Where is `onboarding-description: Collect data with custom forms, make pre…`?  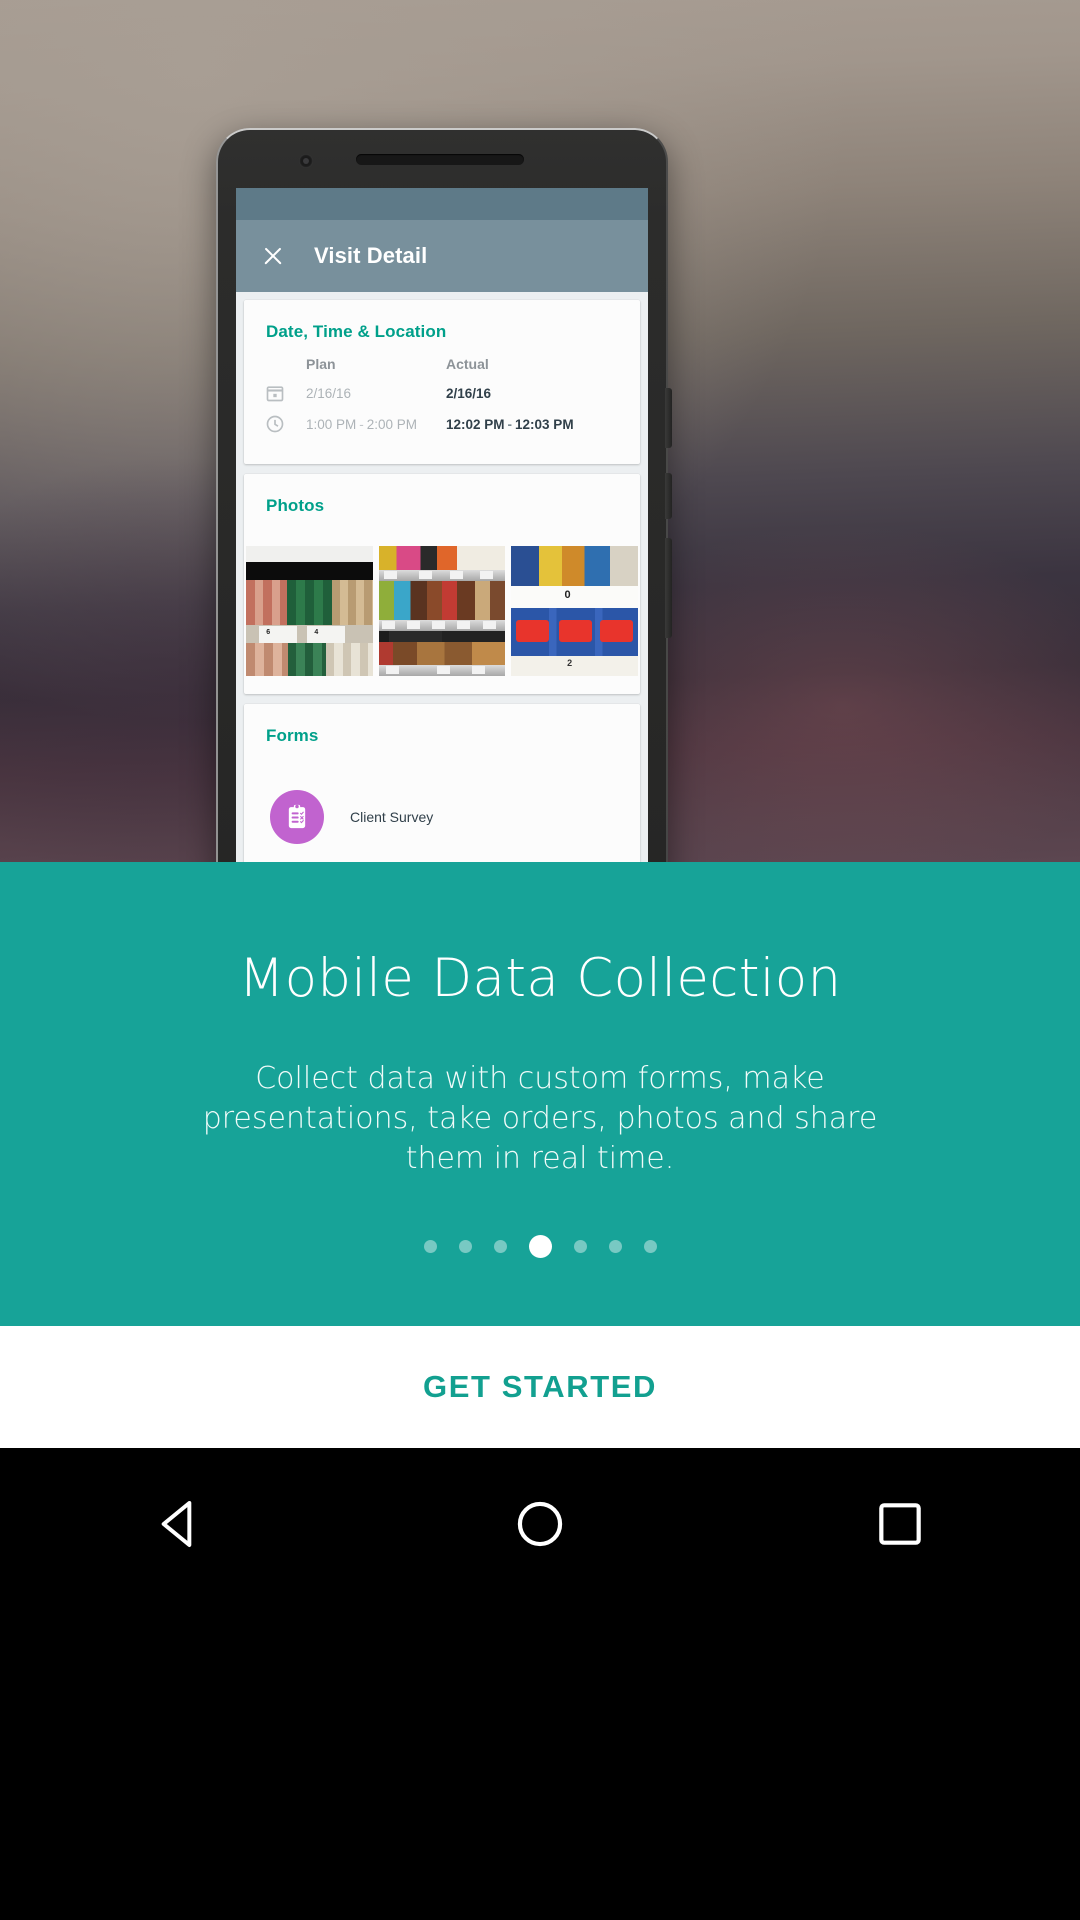 onboarding-description: Collect data with custom forms, make pre… is located at coordinates (540, 1118).